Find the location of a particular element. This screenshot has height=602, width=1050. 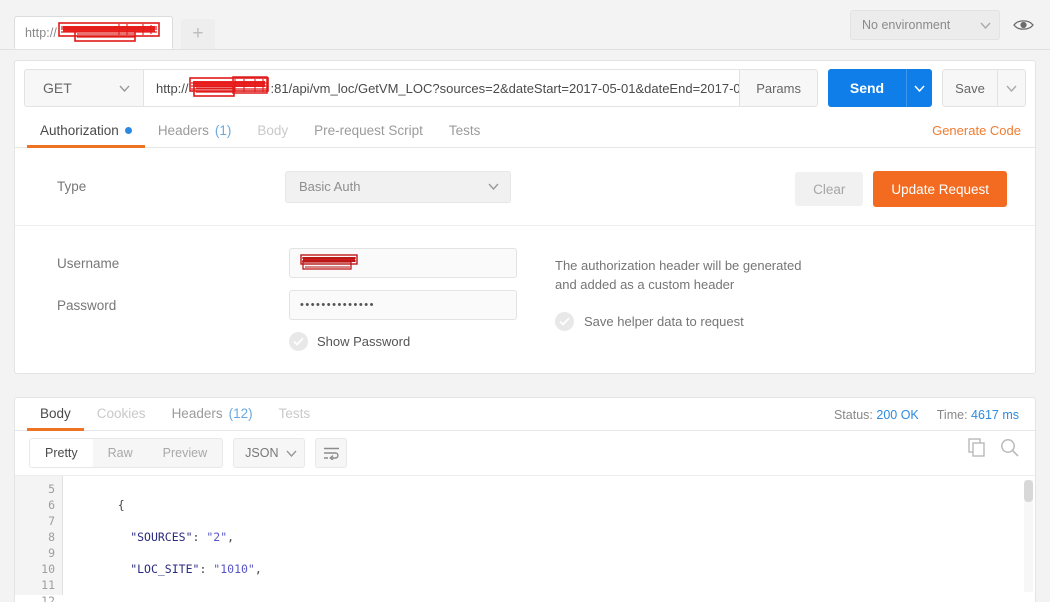

tab-strip: http:// + is located at coordinates (114, 32).